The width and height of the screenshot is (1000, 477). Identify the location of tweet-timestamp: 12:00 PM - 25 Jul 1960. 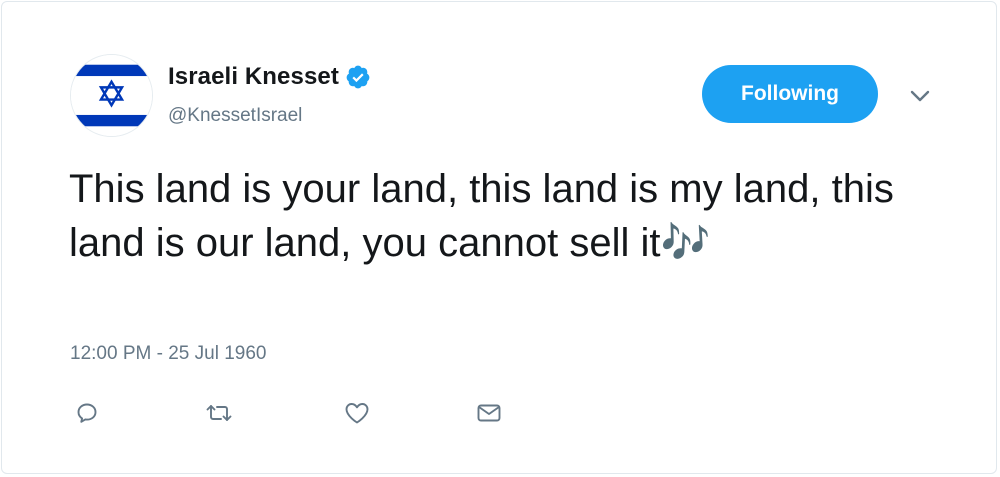
(168, 354).